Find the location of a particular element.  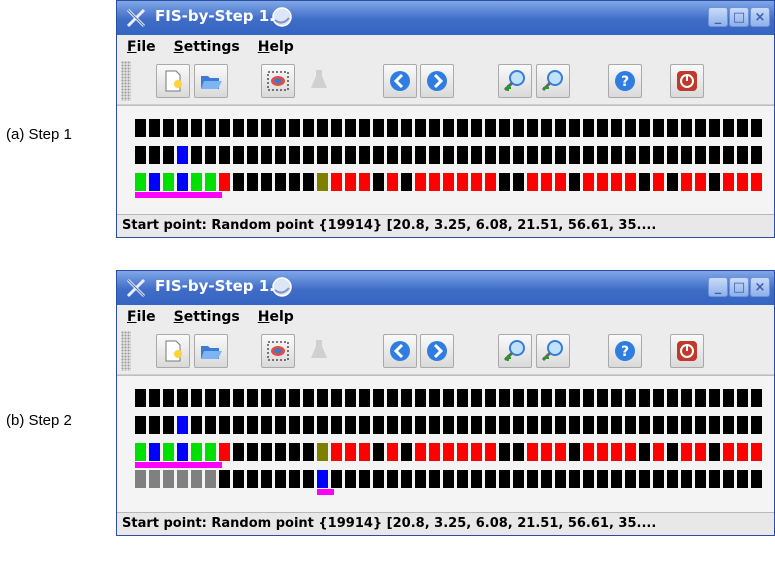

help-icon: ? is located at coordinates (625, 81).